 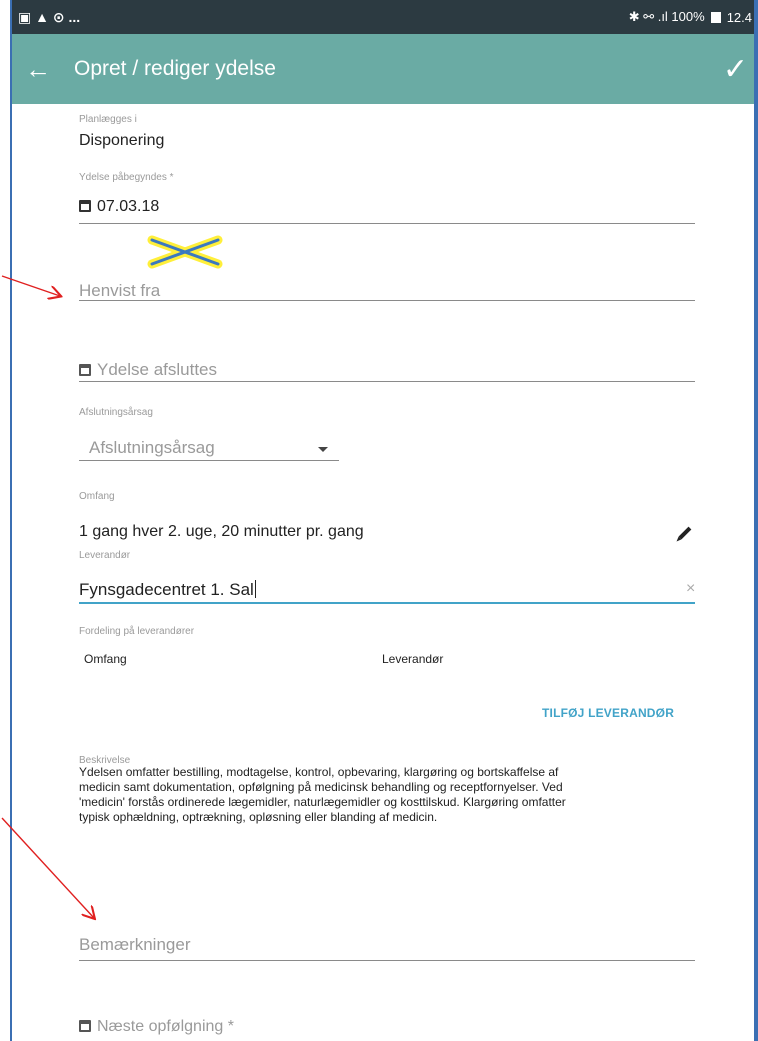 What do you see at coordinates (137, 631) in the screenshot?
I see `distribution-label: Fordeling på leverandører` at bounding box center [137, 631].